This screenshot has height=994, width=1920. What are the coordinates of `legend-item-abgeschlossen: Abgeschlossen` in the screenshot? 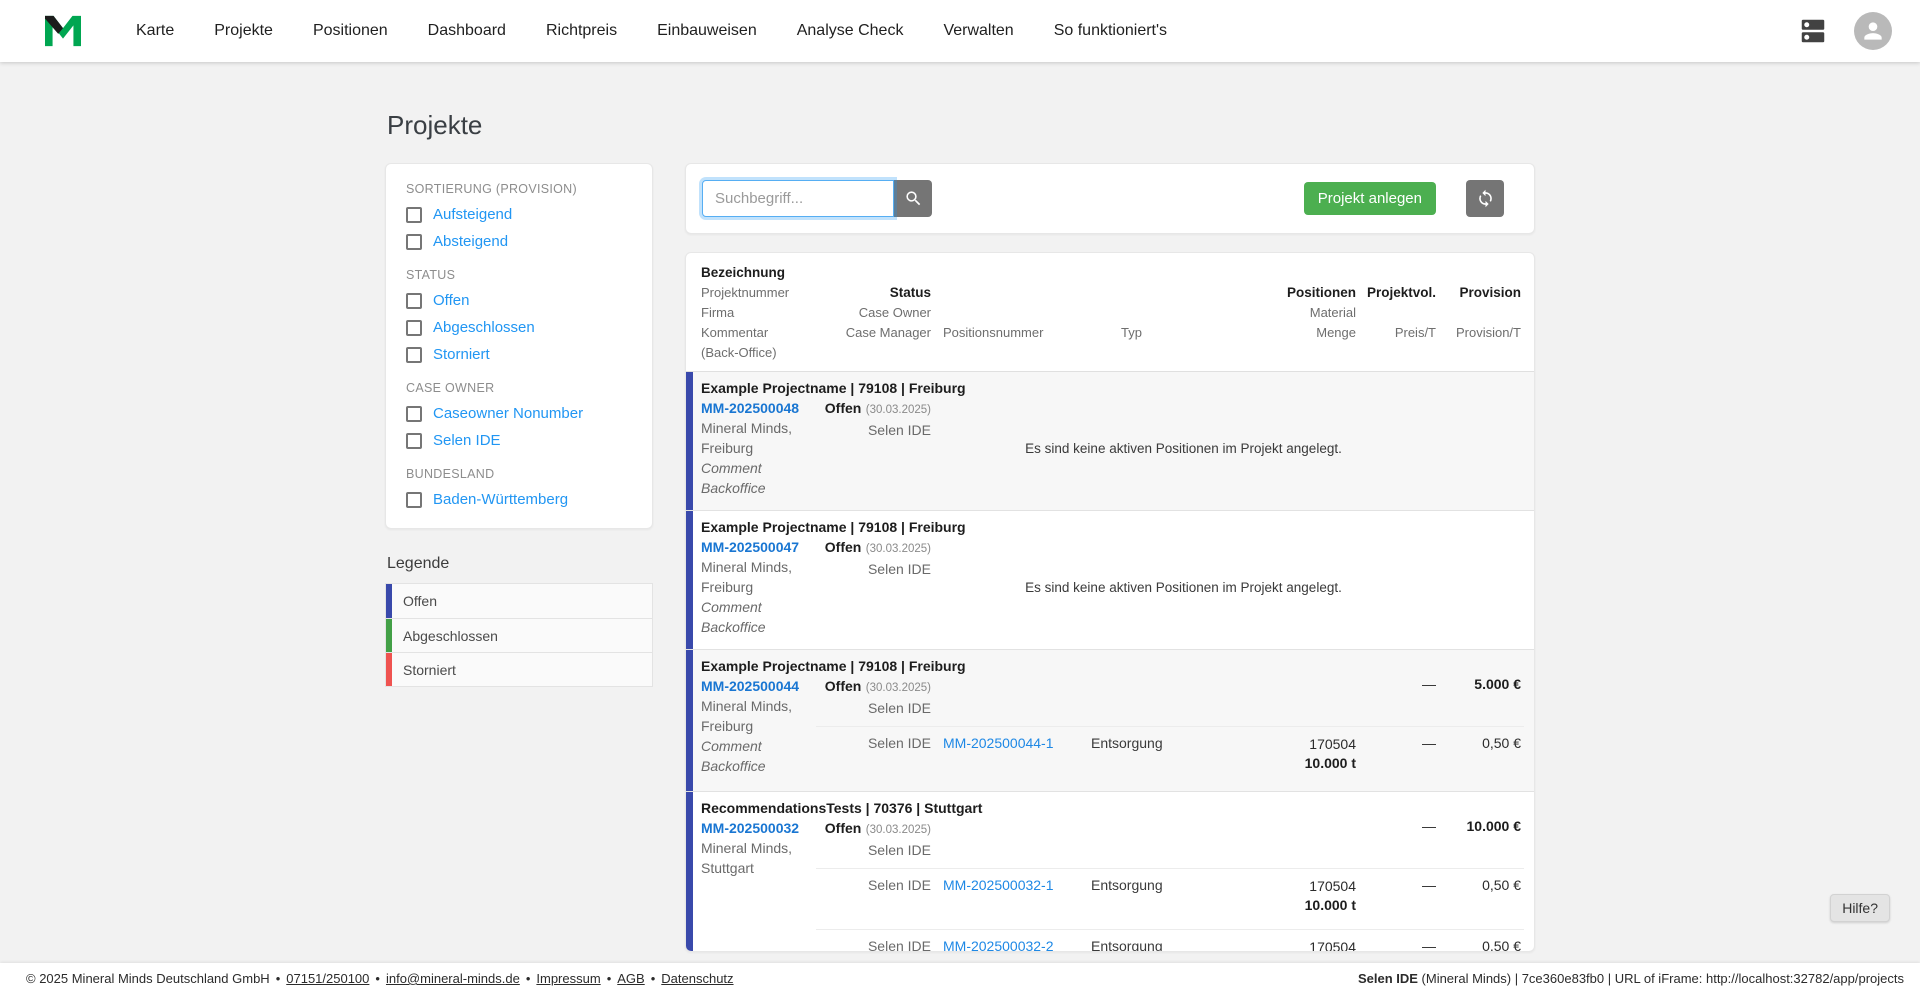 It's located at (519, 635).